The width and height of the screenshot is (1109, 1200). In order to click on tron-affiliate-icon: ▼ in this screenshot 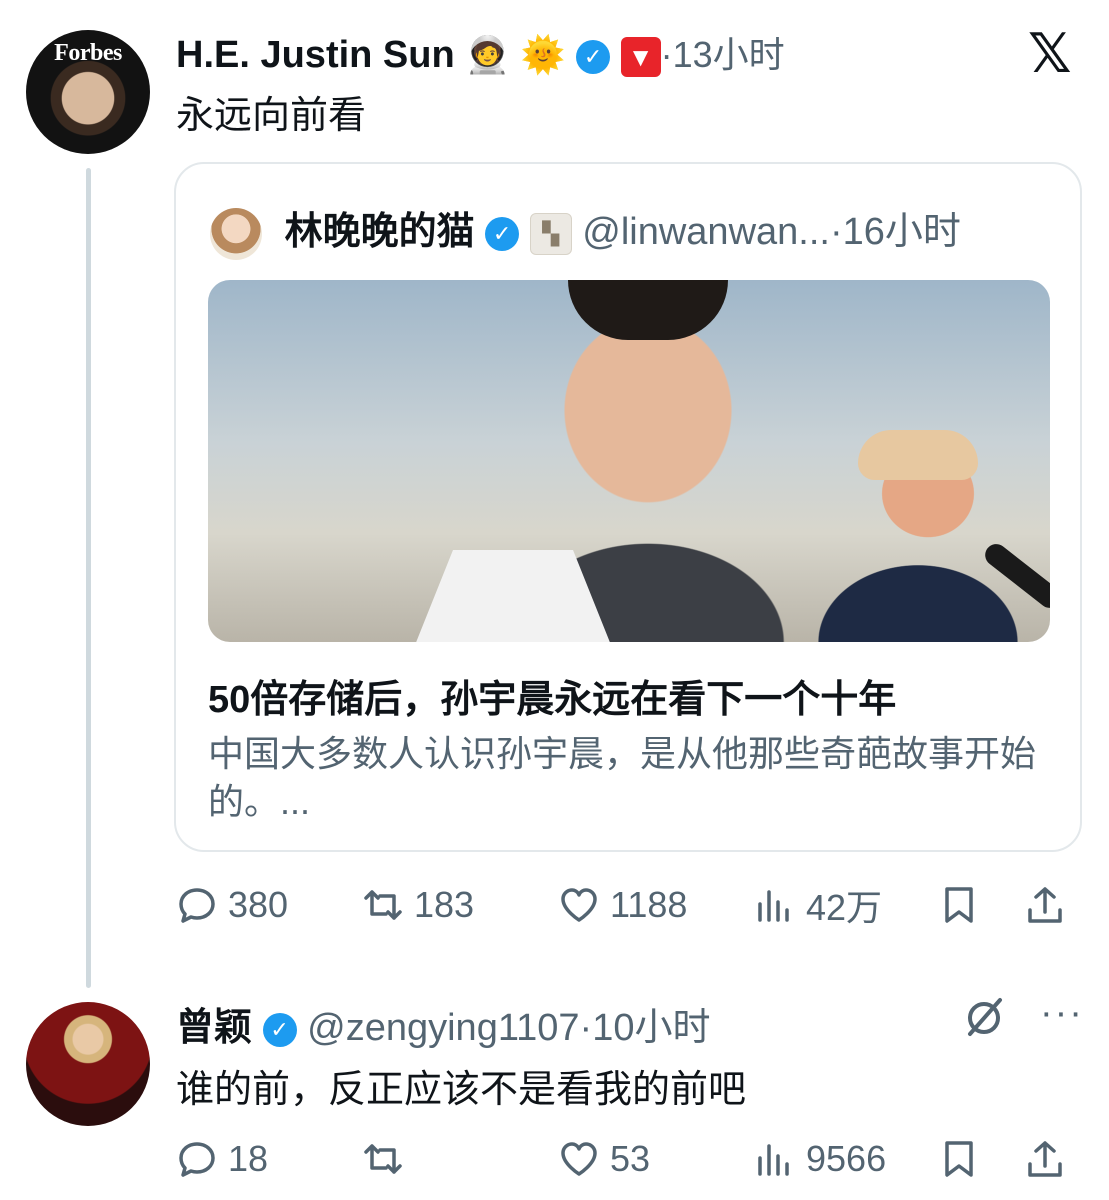, I will do `click(640, 56)`.